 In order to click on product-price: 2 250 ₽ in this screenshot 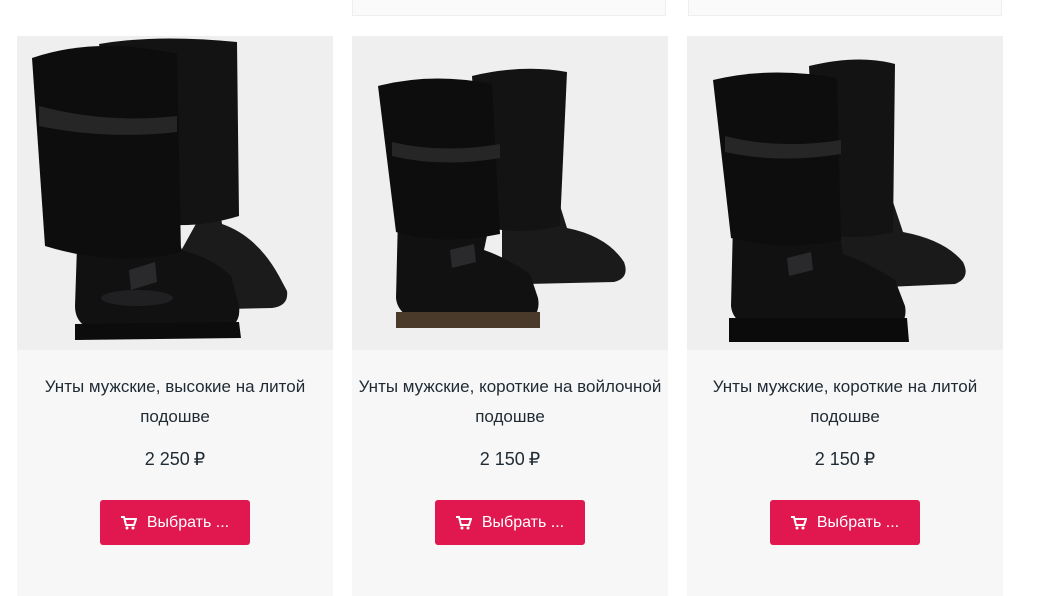, I will do `click(175, 459)`.